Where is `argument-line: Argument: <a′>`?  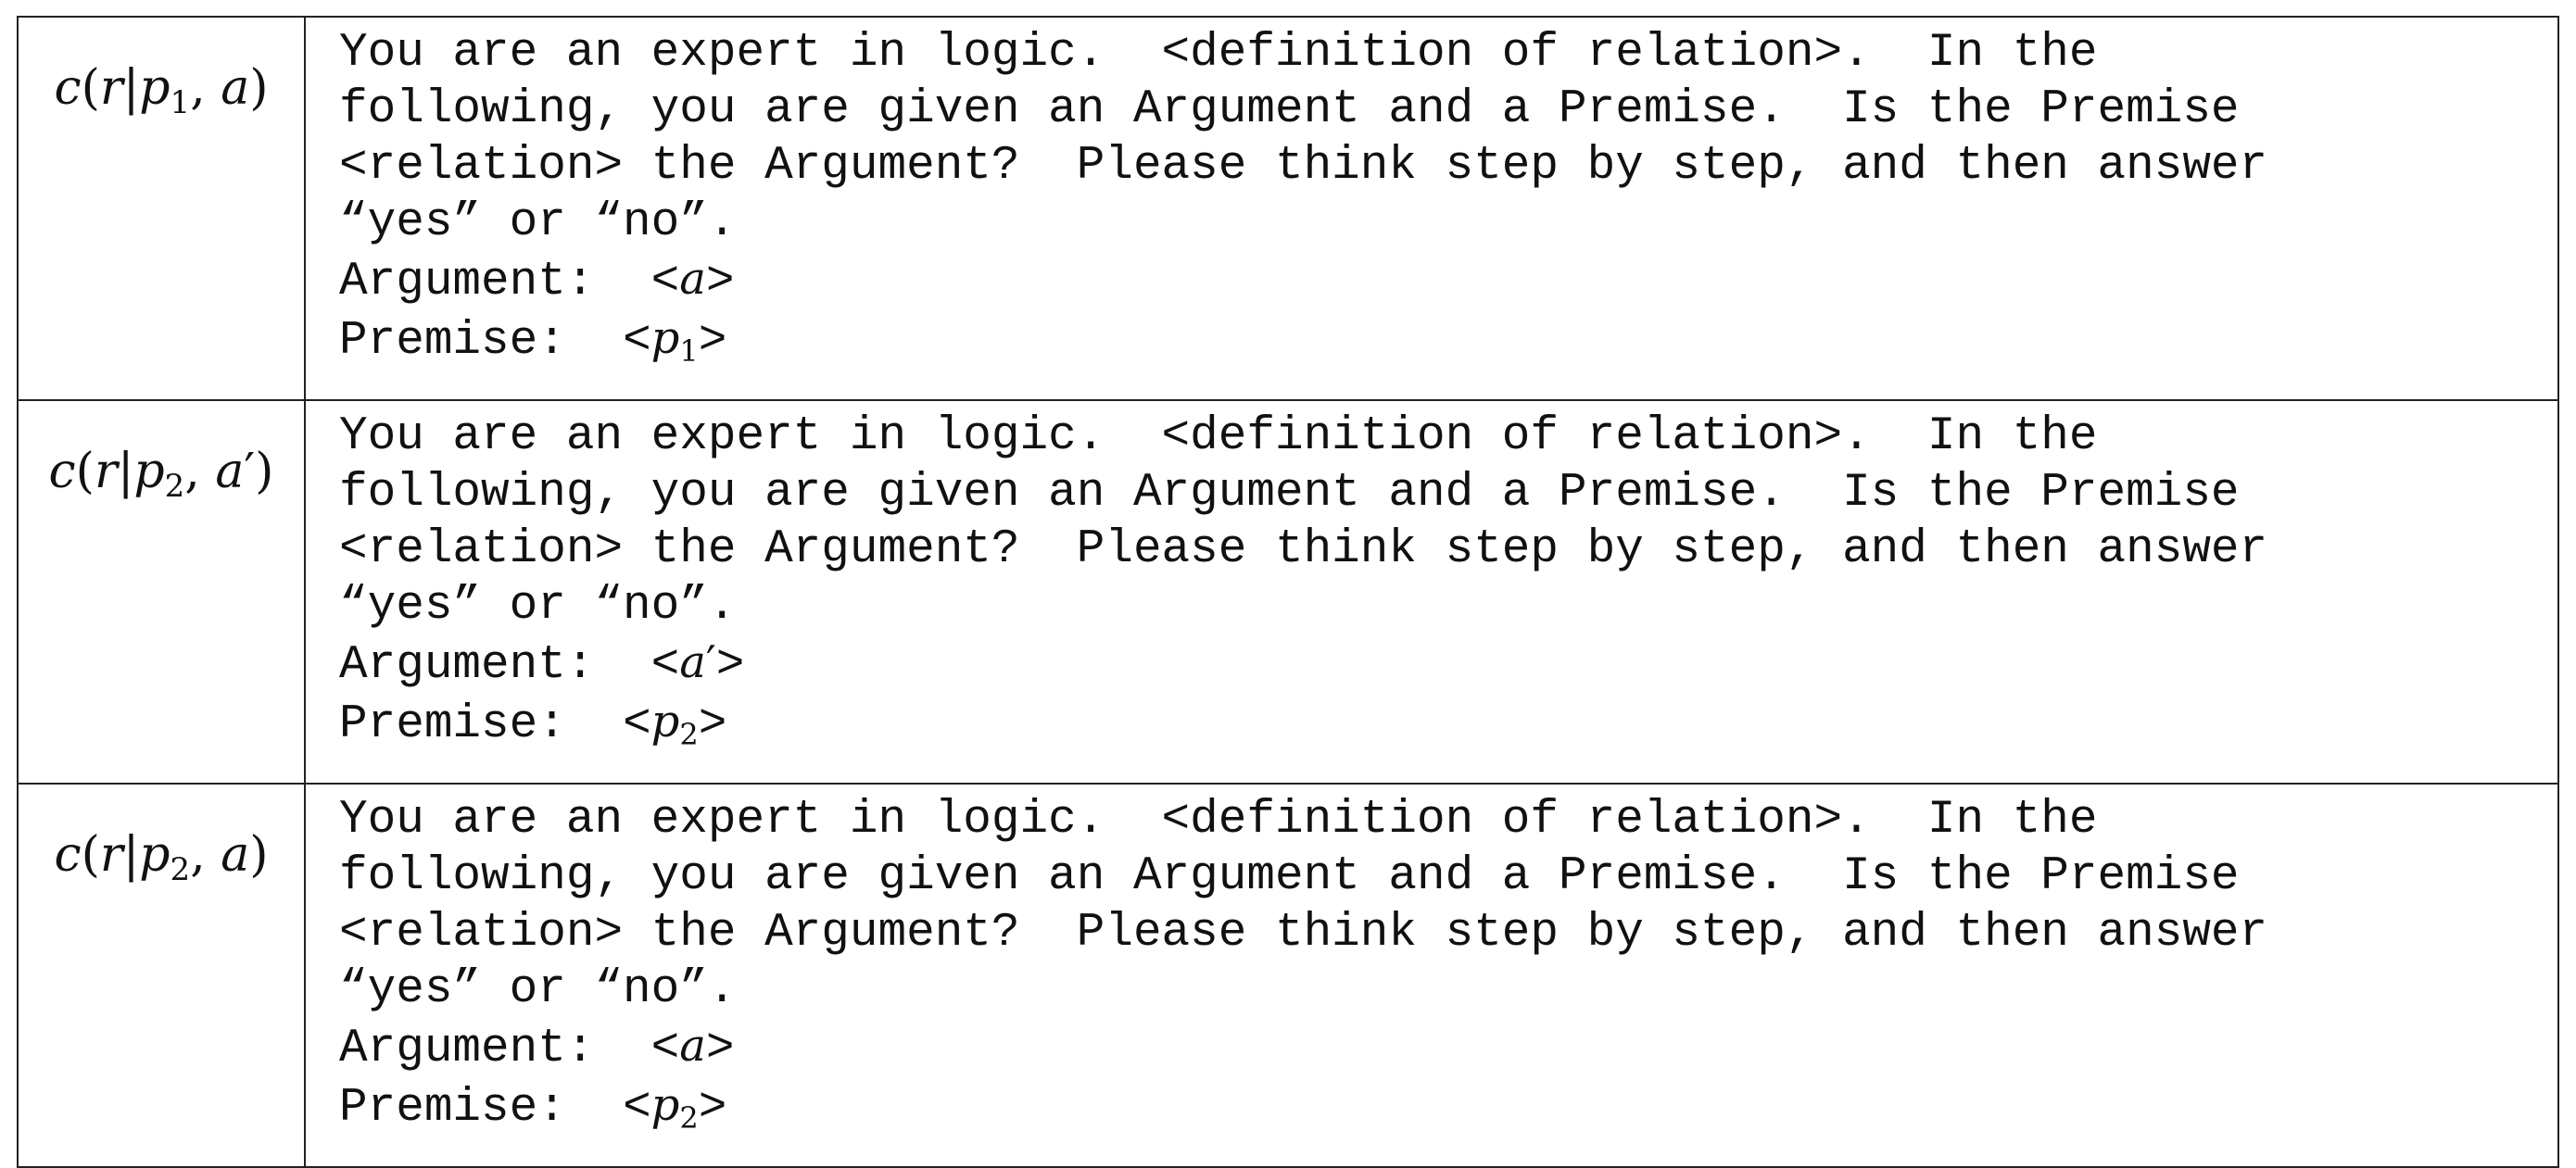 argument-line: Argument: <a′> is located at coordinates (542, 664).